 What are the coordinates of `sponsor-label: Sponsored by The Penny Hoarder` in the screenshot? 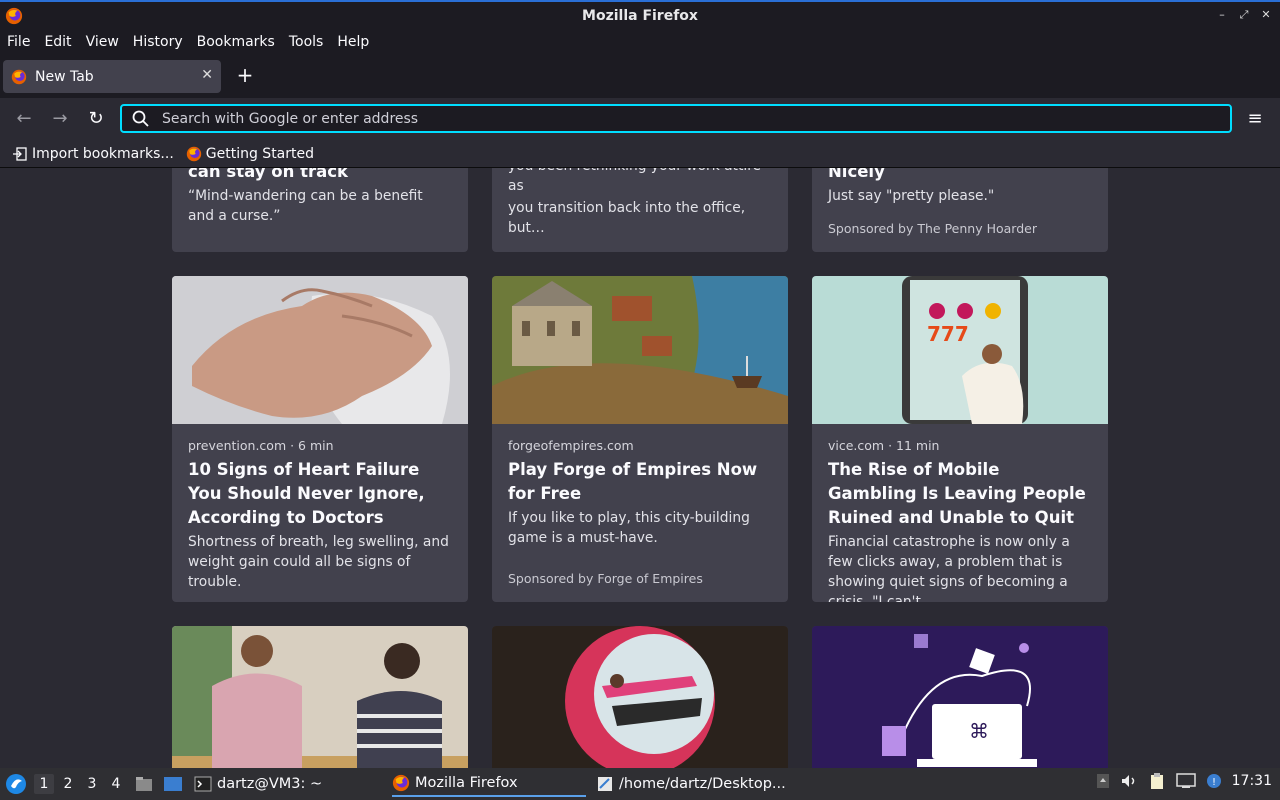 It's located at (932, 228).